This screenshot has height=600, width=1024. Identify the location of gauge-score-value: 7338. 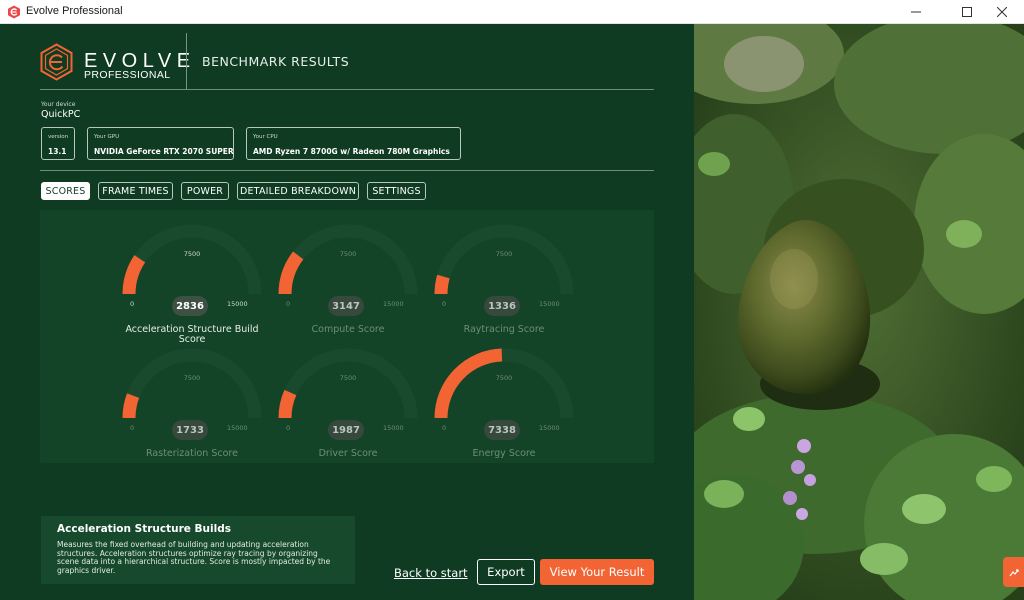
(502, 430).